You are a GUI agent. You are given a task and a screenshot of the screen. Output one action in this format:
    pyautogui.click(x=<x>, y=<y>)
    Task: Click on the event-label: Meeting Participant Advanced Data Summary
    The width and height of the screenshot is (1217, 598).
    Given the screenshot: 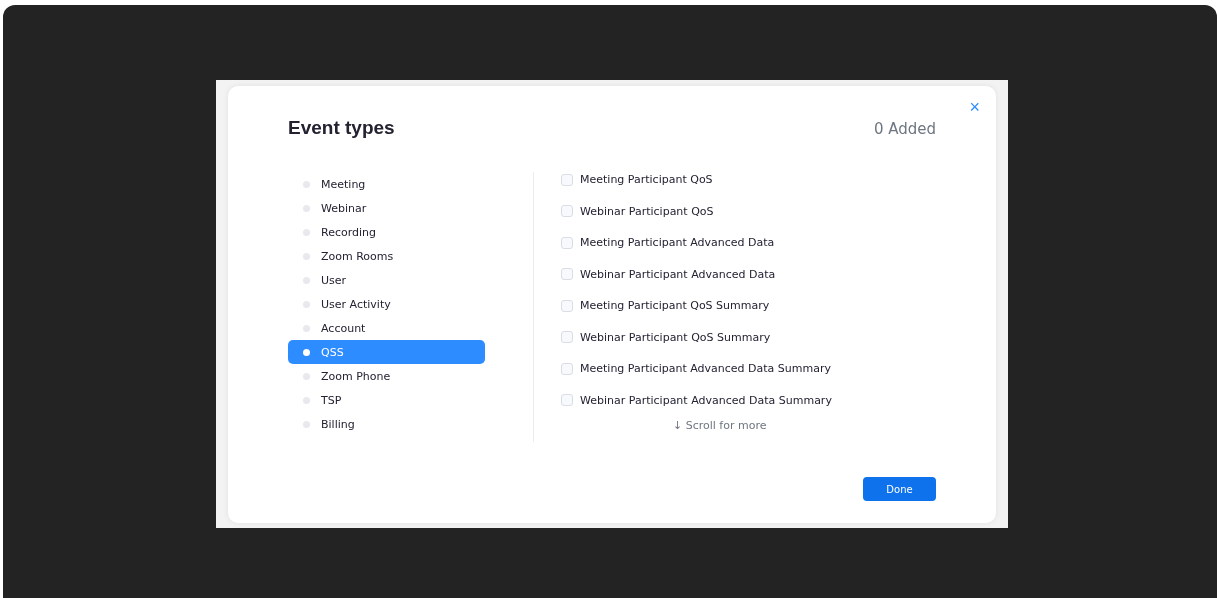 What is the action you would take?
    pyautogui.click(x=705, y=369)
    